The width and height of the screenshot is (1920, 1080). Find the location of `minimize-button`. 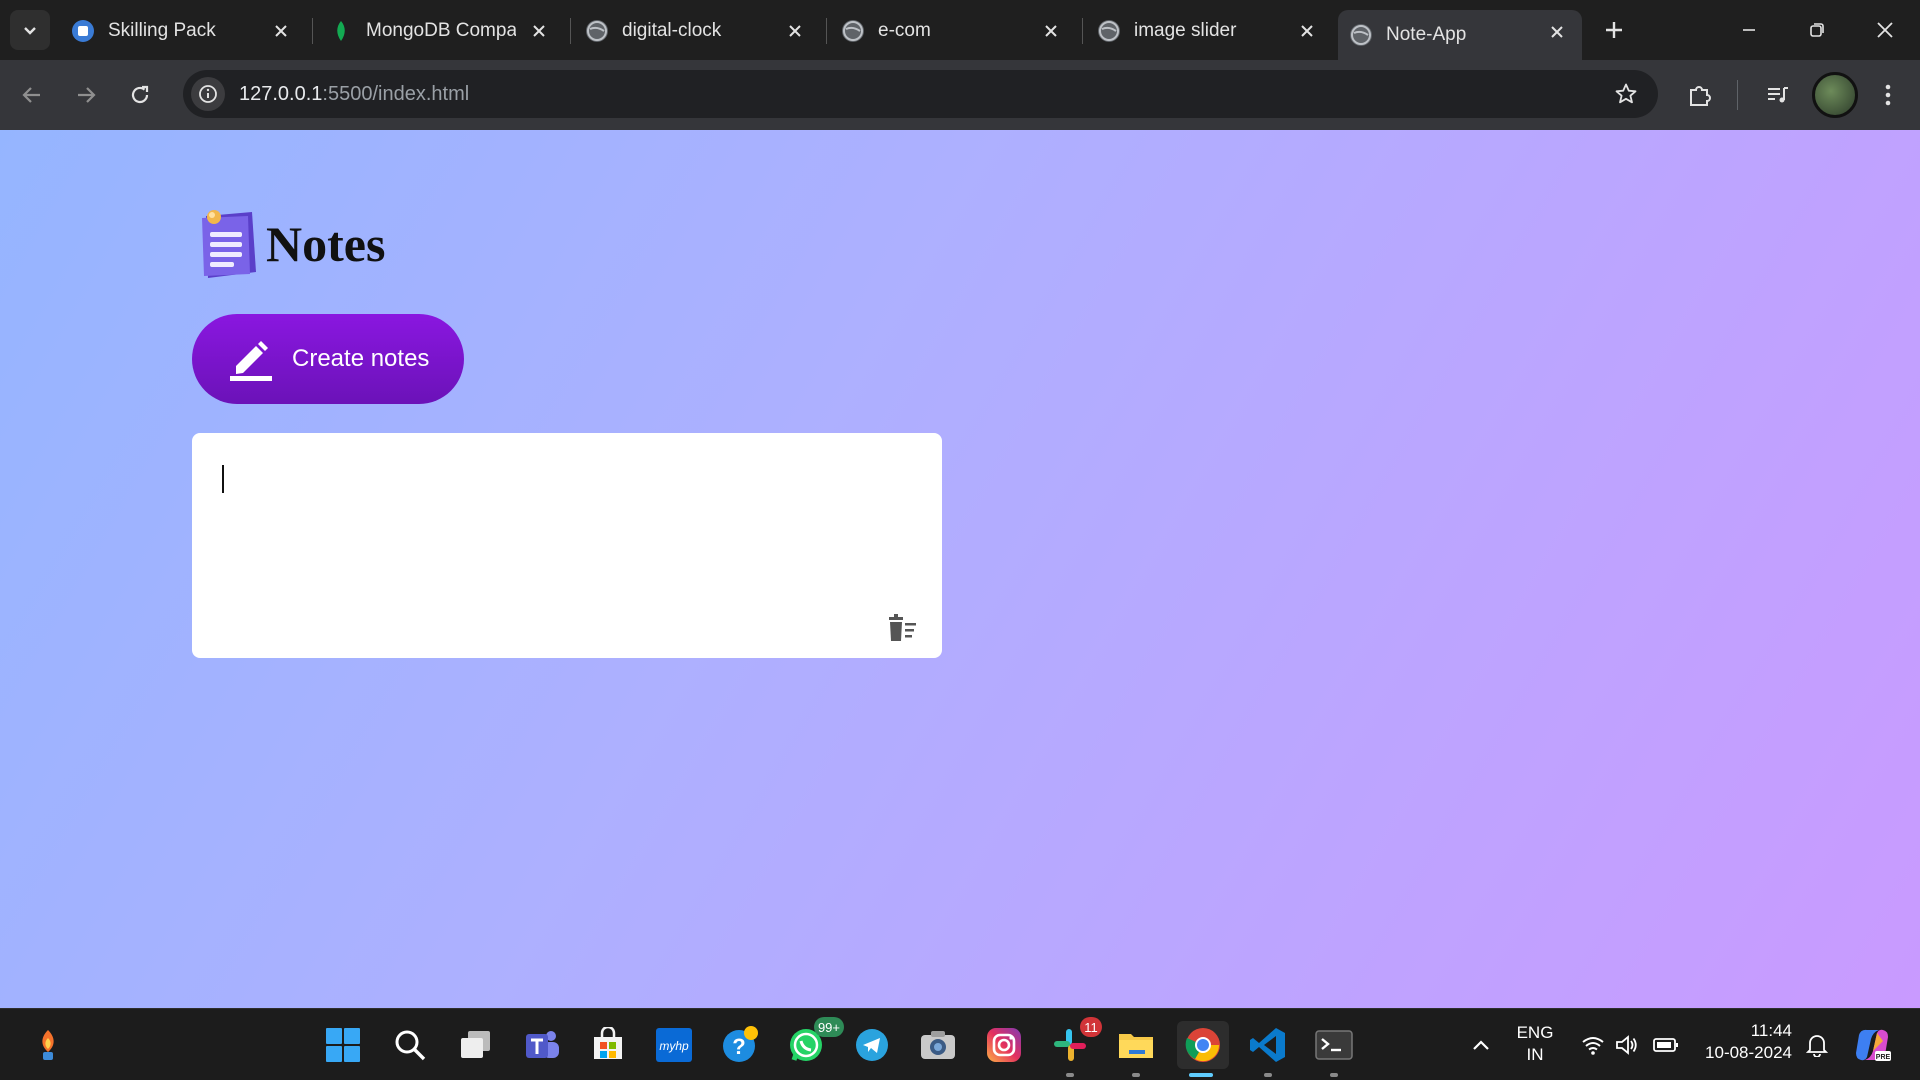

minimize-button is located at coordinates (1749, 30).